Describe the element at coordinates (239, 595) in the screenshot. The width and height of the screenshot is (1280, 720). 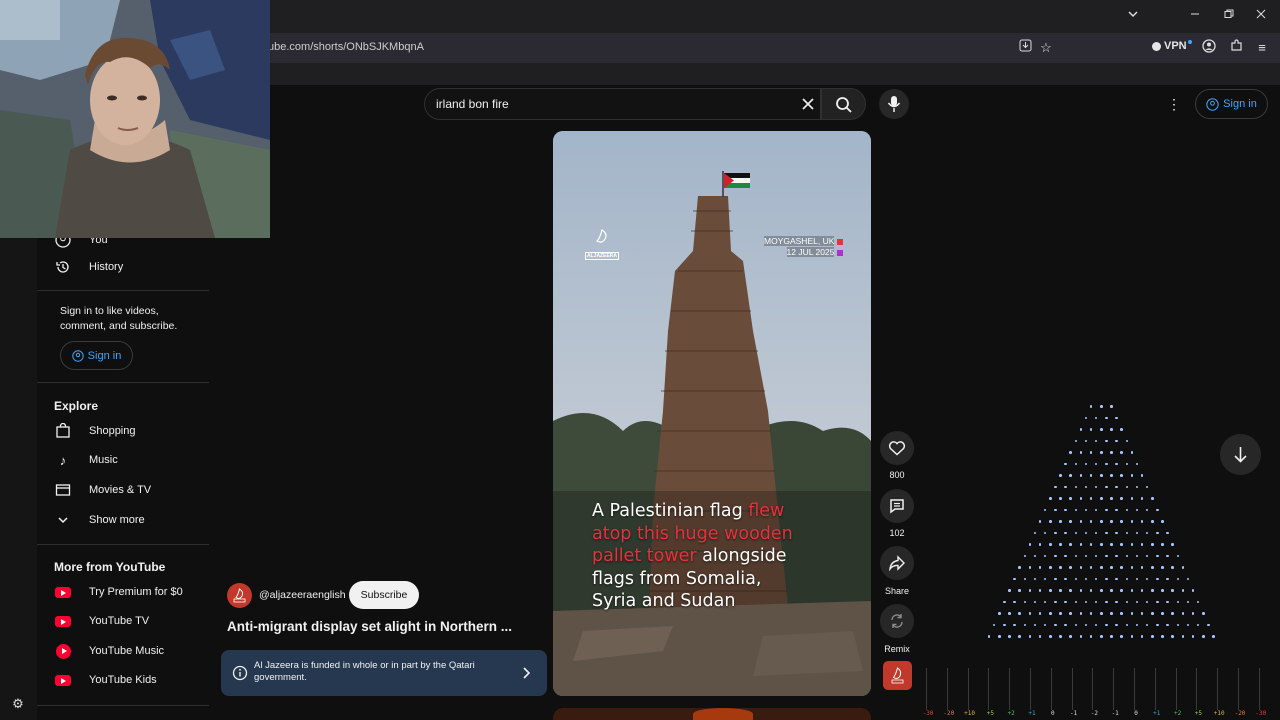
I see `channel-avatar` at that location.